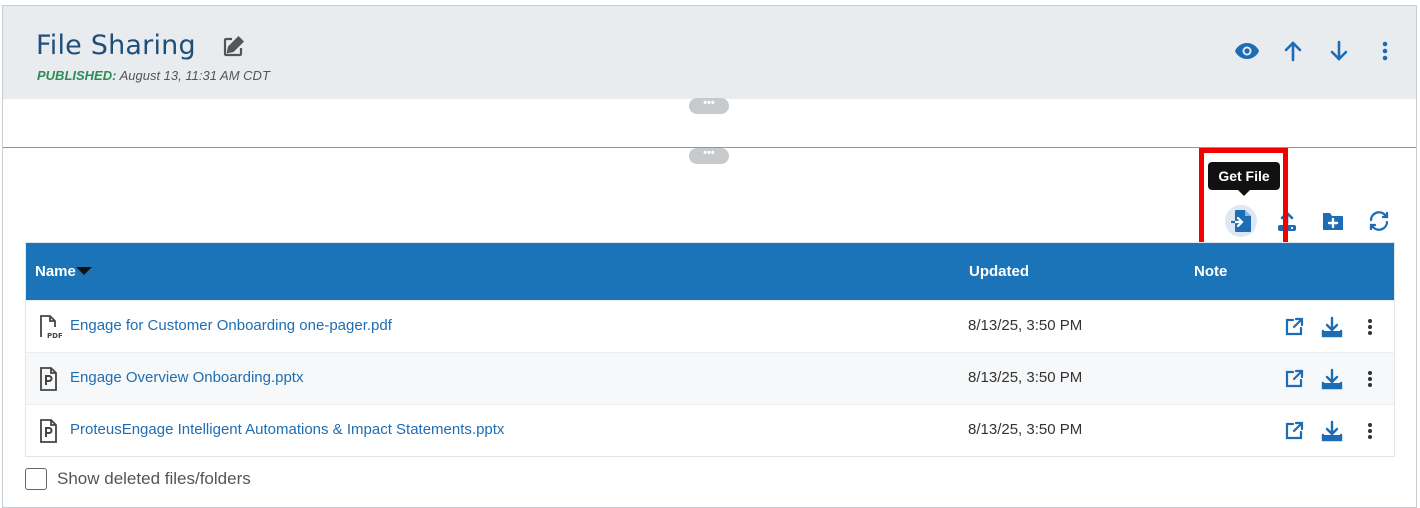 The height and width of the screenshot is (508, 1420). I want to click on file-name-link: Engage Overview Onboarding.pptx, so click(186, 377).